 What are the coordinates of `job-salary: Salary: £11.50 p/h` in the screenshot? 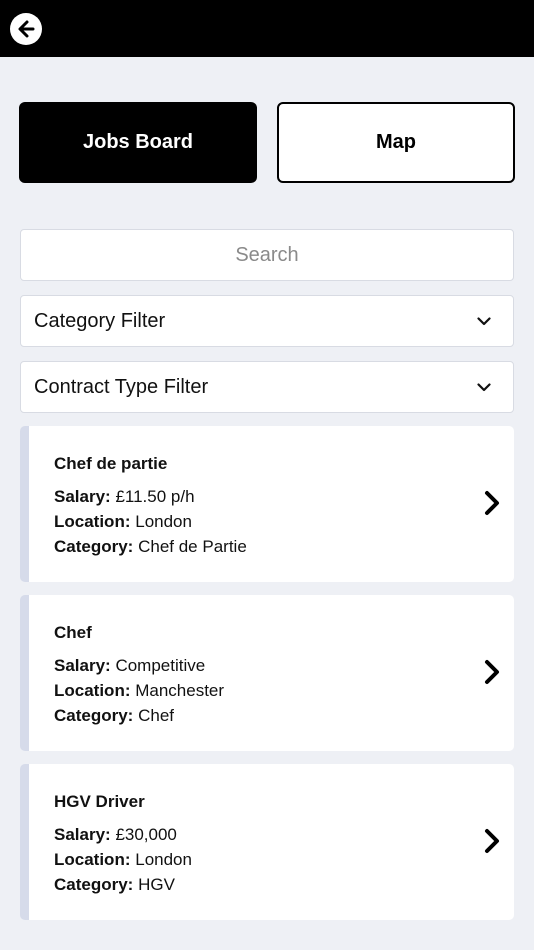 It's located at (150, 496).